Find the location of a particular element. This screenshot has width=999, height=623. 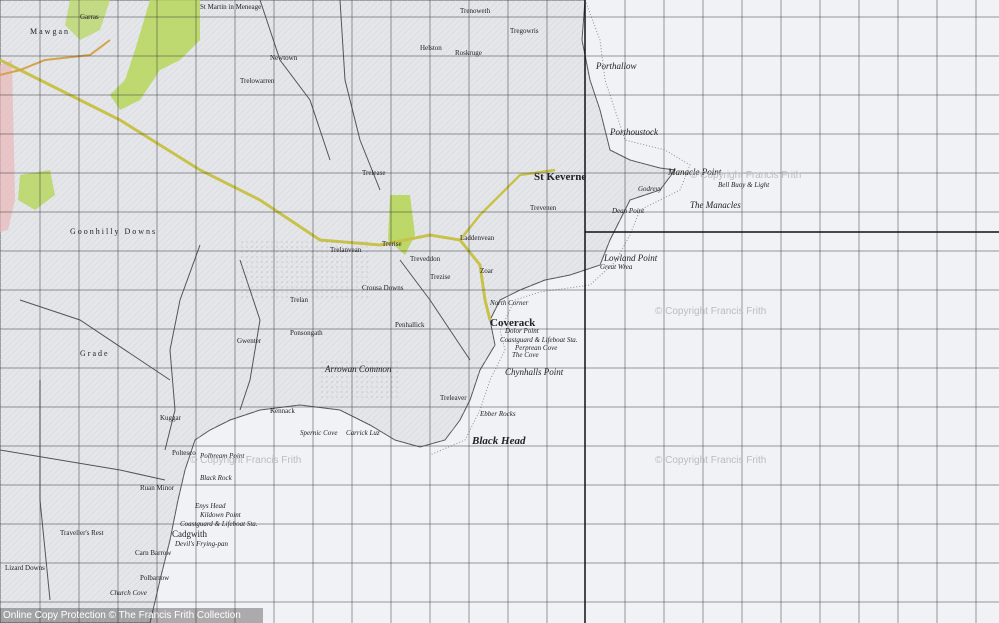

label-cadgwith: Cadgwith is located at coordinates (189, 534).